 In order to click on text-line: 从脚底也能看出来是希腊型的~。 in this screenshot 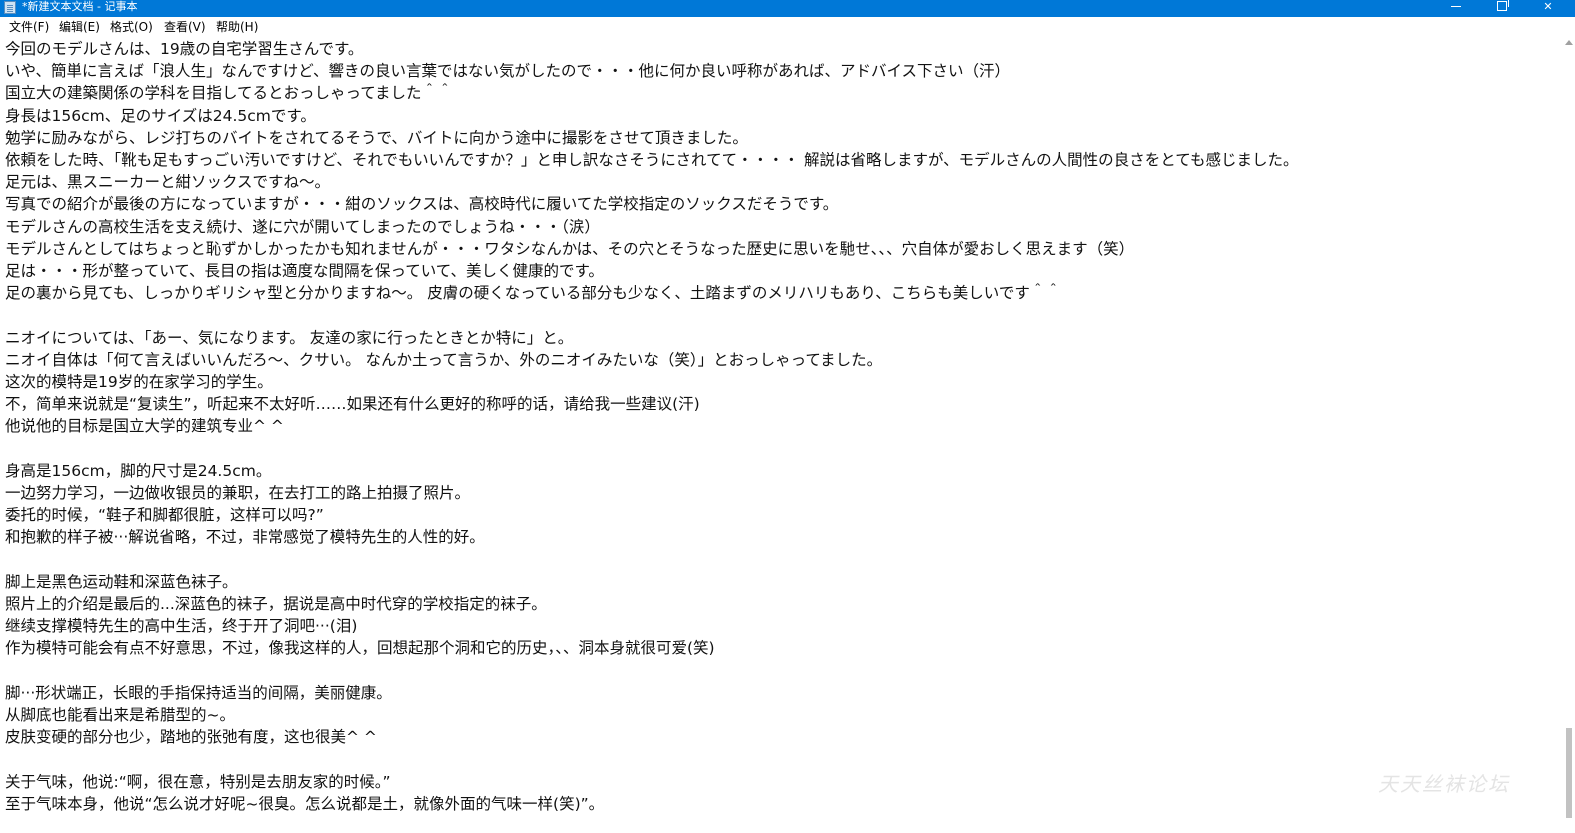, I will do `click(120, 715)`.